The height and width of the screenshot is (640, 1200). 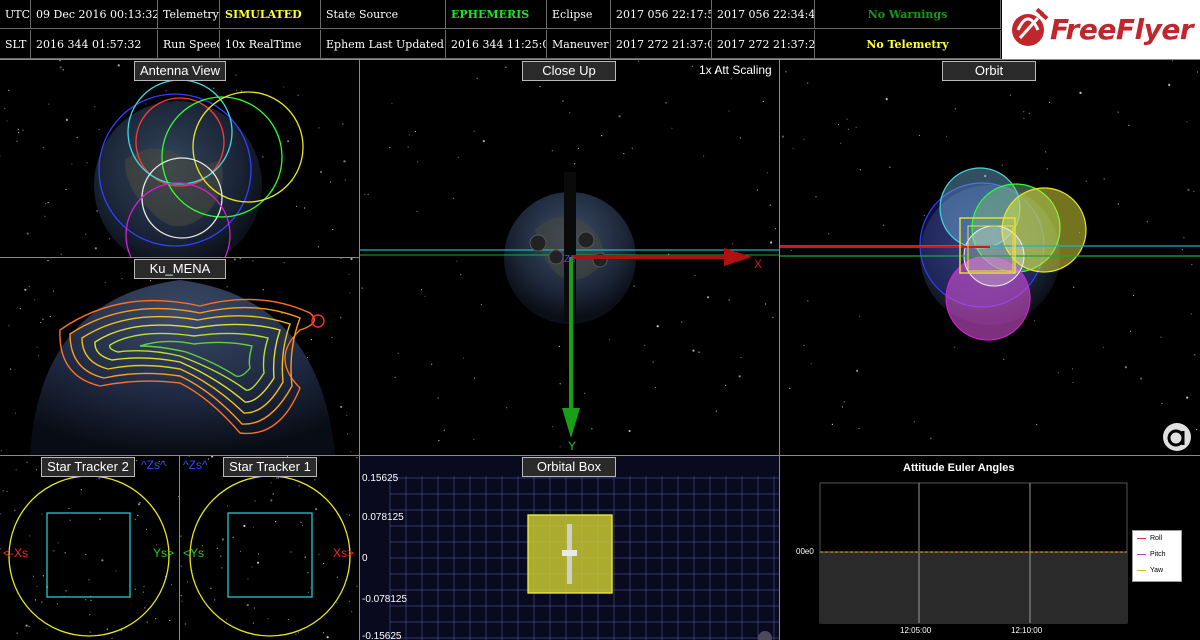 I want to click on star-tracker-1-panel: Star Tracker 1 ^Zs^ <Ys Xs>, so click(x=269, y=548).